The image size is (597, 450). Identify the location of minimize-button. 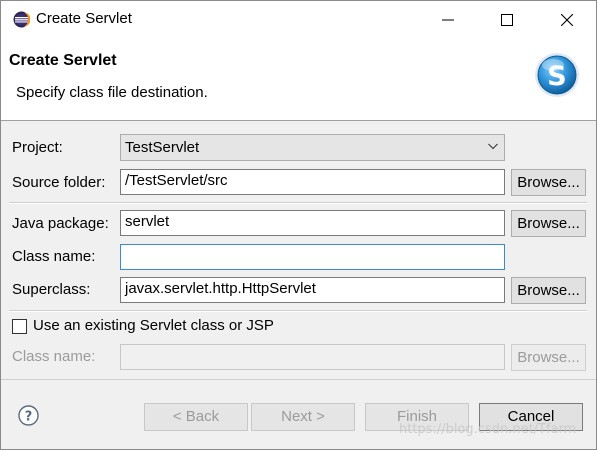
(448, 19).